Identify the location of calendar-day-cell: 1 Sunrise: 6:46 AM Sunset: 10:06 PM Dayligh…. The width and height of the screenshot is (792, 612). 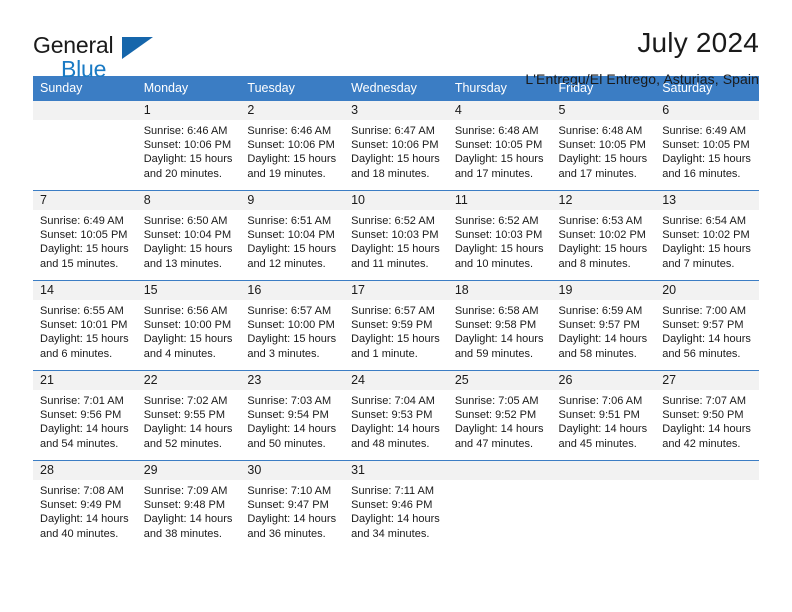
(188, 145).